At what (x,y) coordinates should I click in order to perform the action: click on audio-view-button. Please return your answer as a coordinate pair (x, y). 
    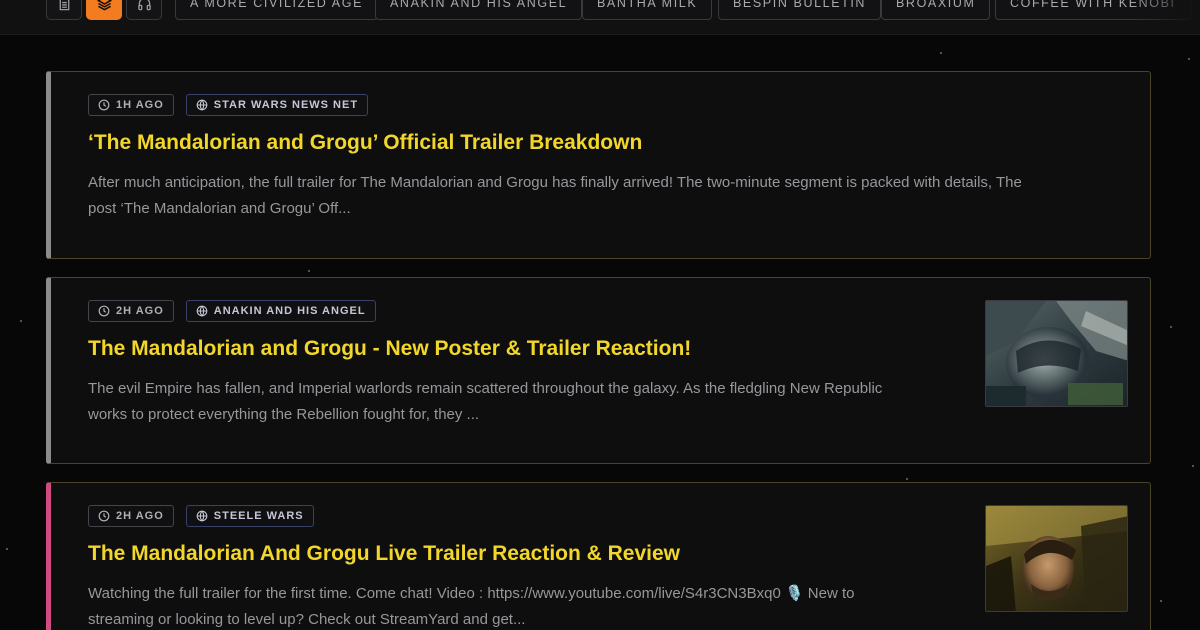
    Looking at the image, I should click on (144, 10).